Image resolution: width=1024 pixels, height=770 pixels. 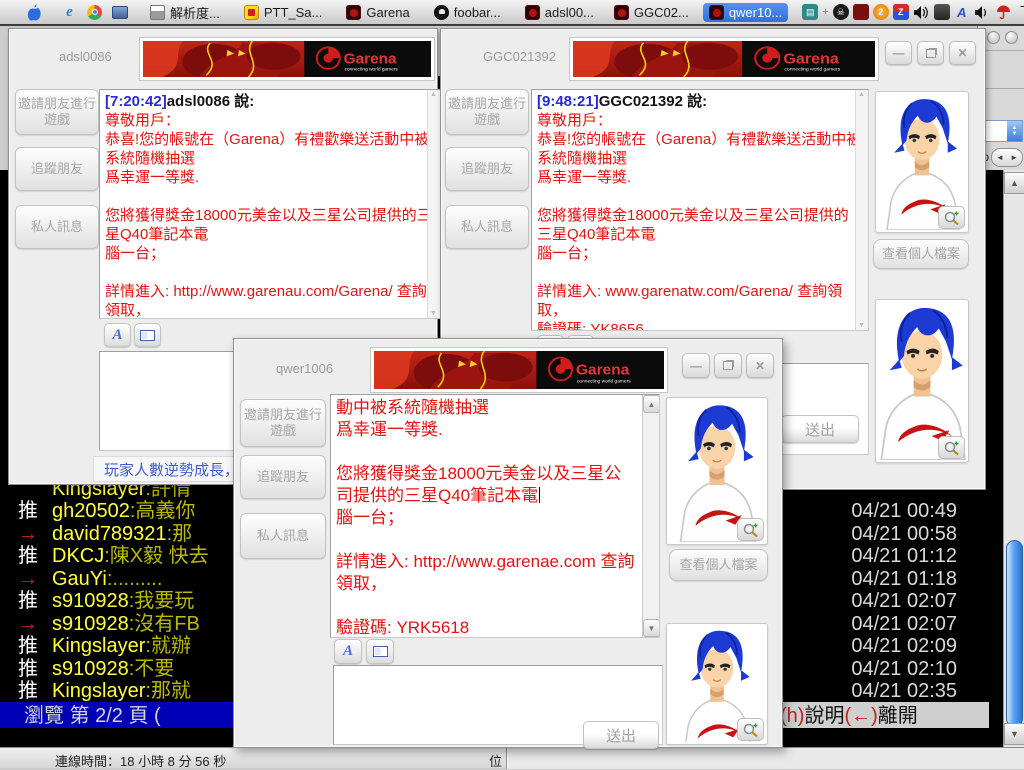 I want to click on avira-umbrella-icon, so click(x=1003, y=12).